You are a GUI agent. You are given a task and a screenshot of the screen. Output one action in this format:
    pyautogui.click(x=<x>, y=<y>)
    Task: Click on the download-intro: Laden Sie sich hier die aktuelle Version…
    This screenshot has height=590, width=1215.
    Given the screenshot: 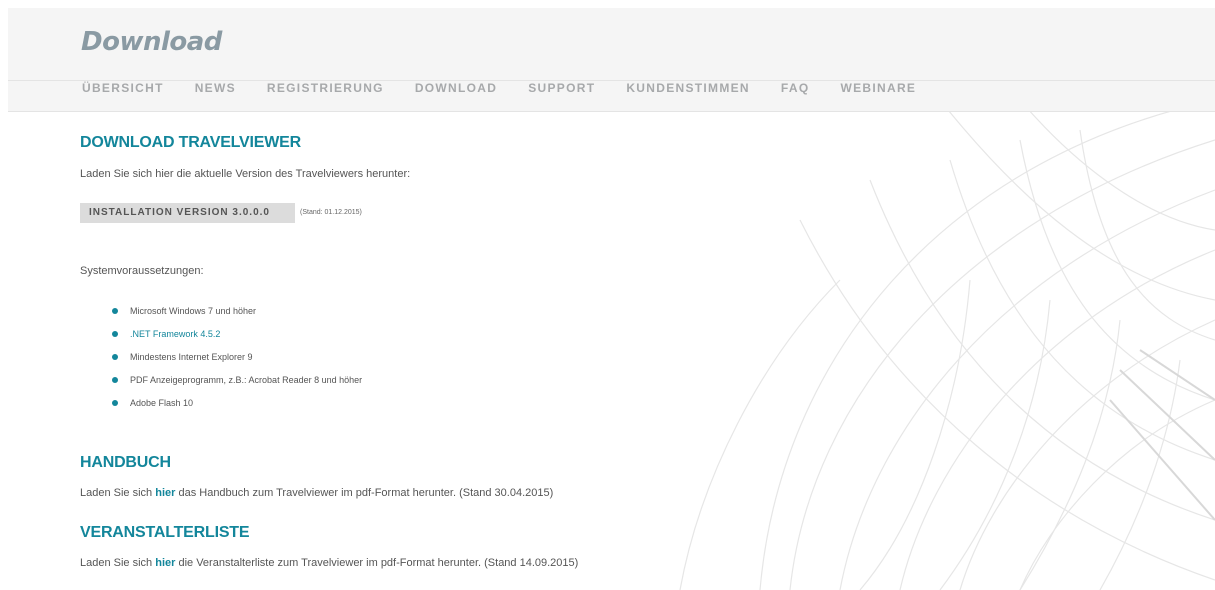 What is the action you would take?
    pyautogui.click(x=245, y=174)
    